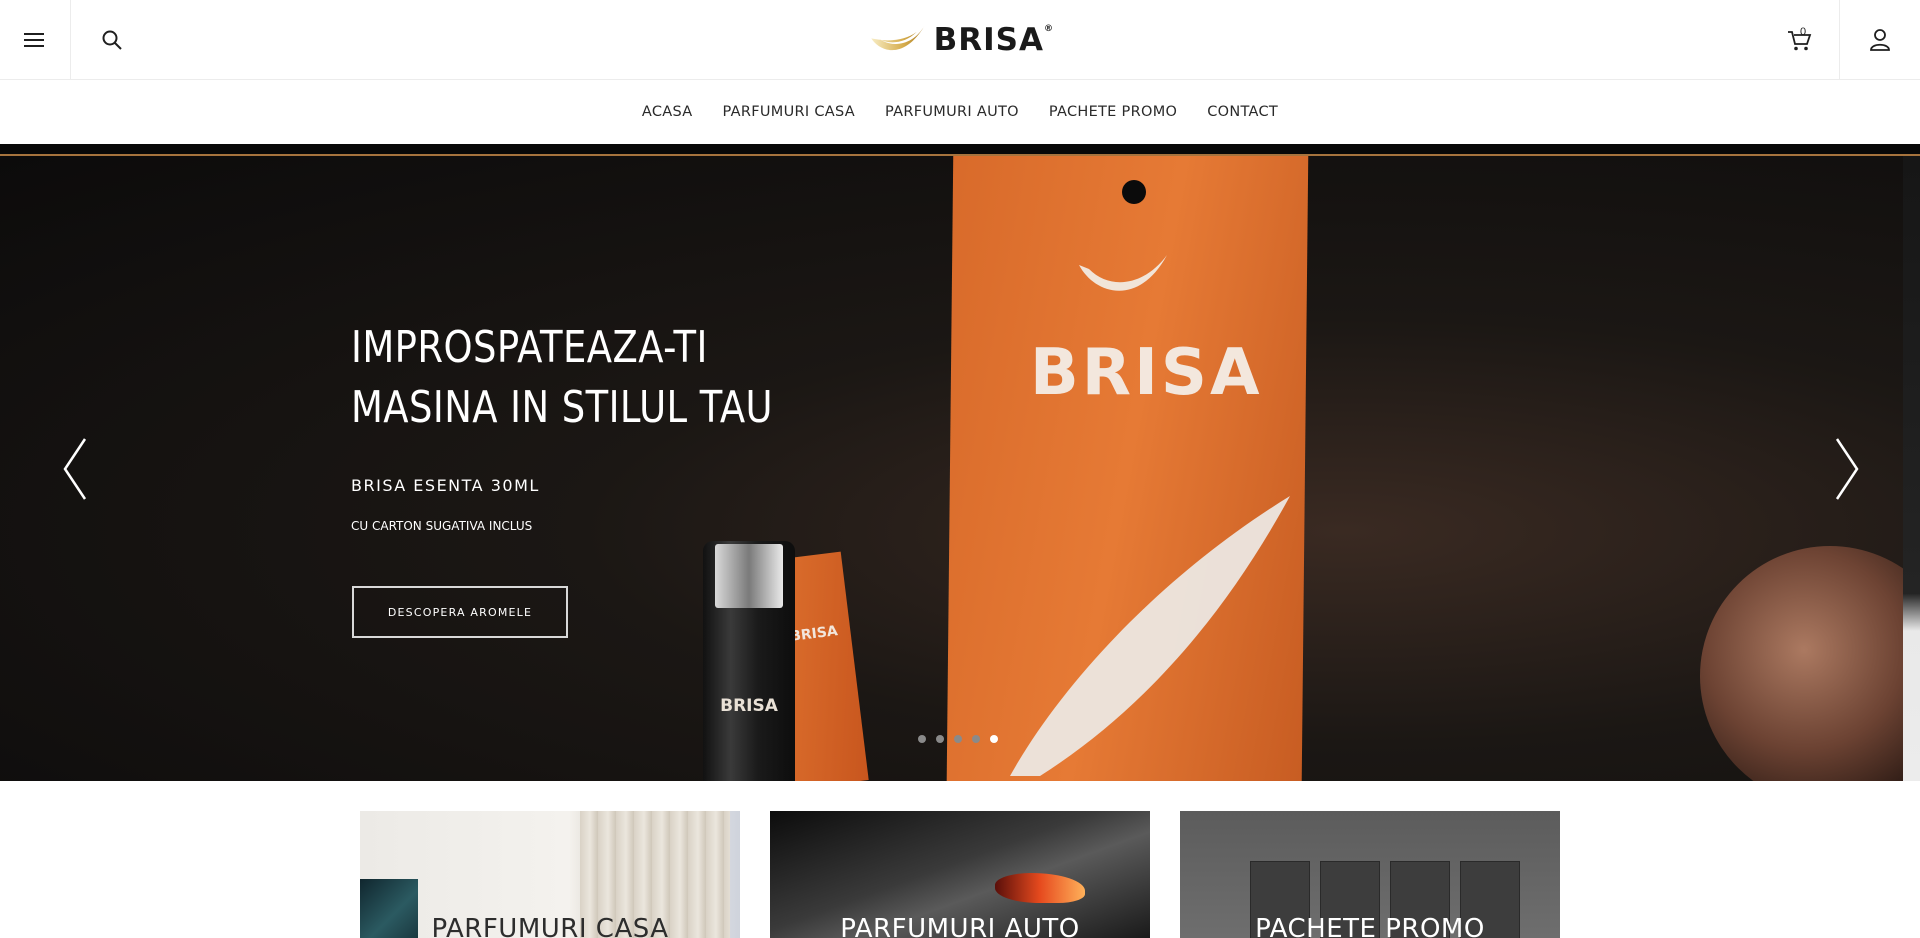 The image size is (1920, 938). What do you see at coordinates (1242, 112) in the screenshot?
I see `nav-item-contact: CONTACT` at bounding box center [1242, 112].